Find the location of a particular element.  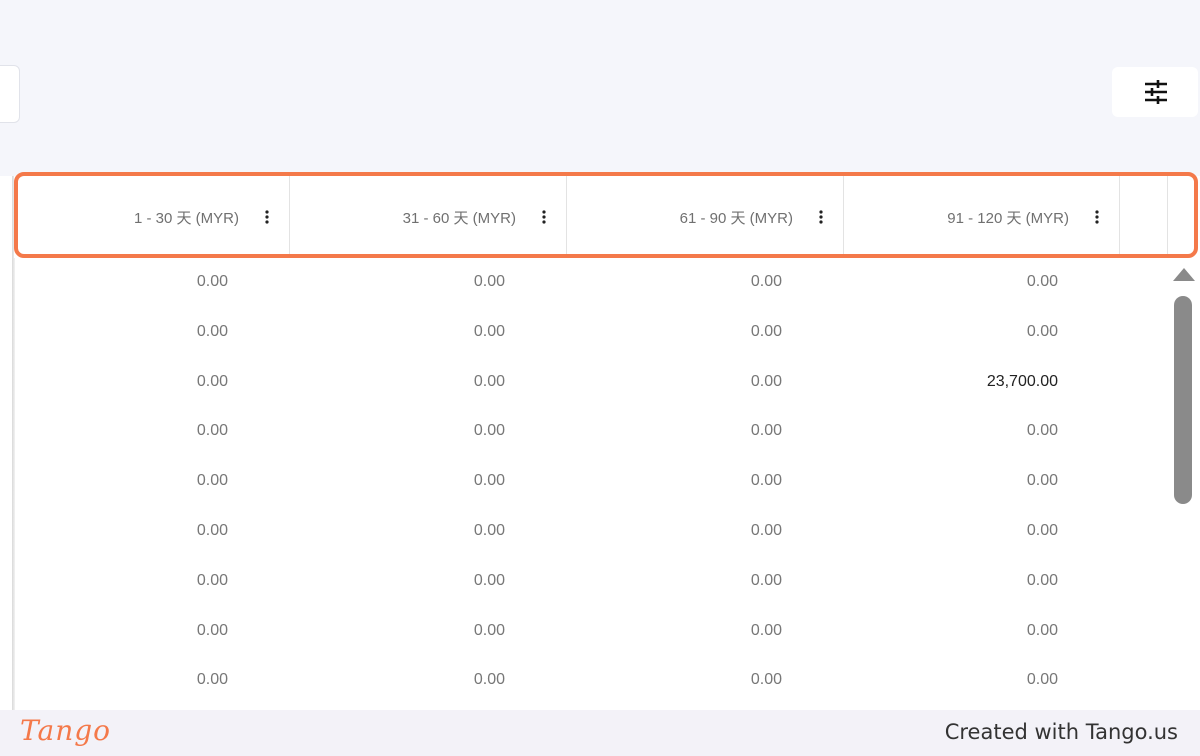

tango-logo: Tango is located at coordinates (66, 730).